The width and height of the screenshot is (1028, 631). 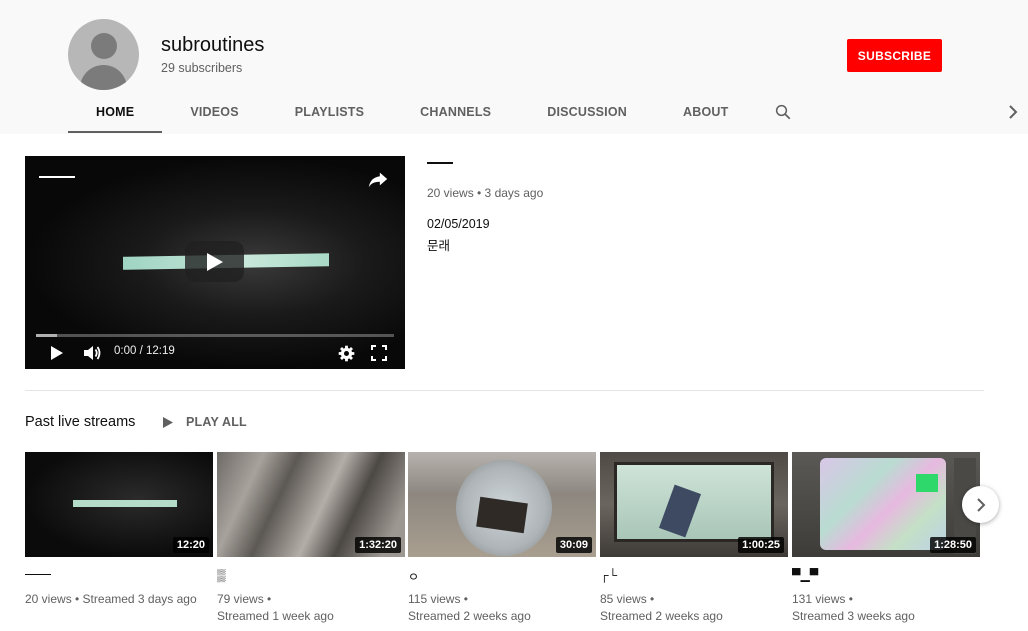 I want to click on thumbnail-light-beam, so click(x=125, y=503).